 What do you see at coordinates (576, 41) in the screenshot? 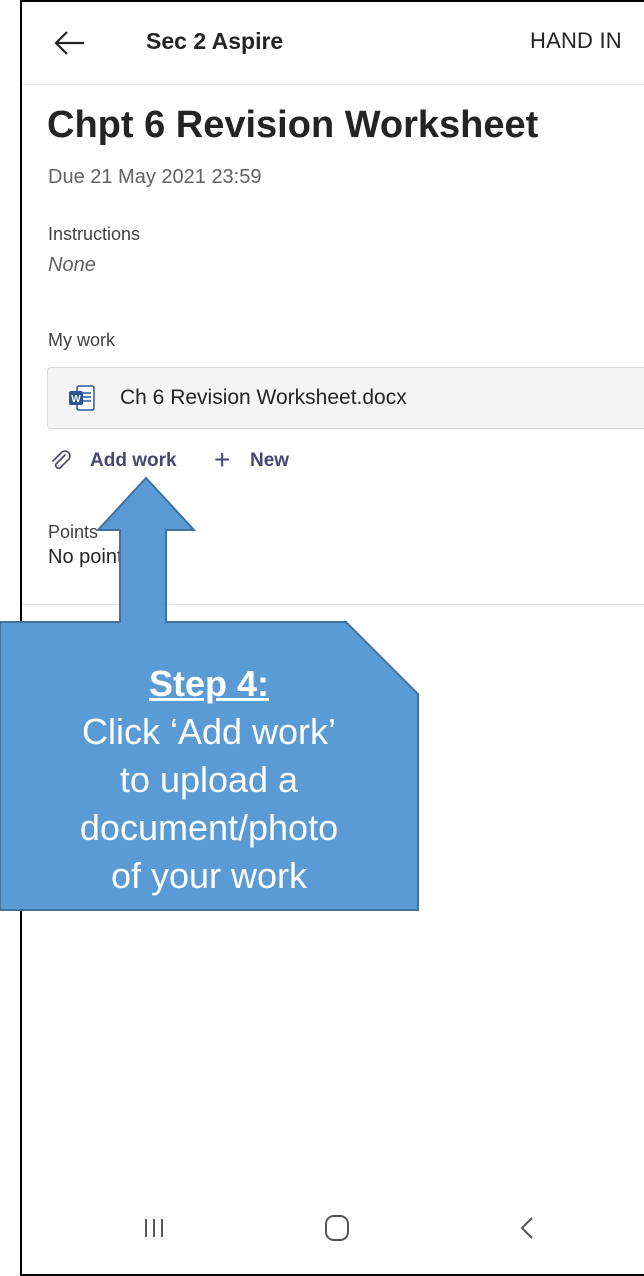
I see `hand-in-button: HAND IN` at bounding box center [576, 41].